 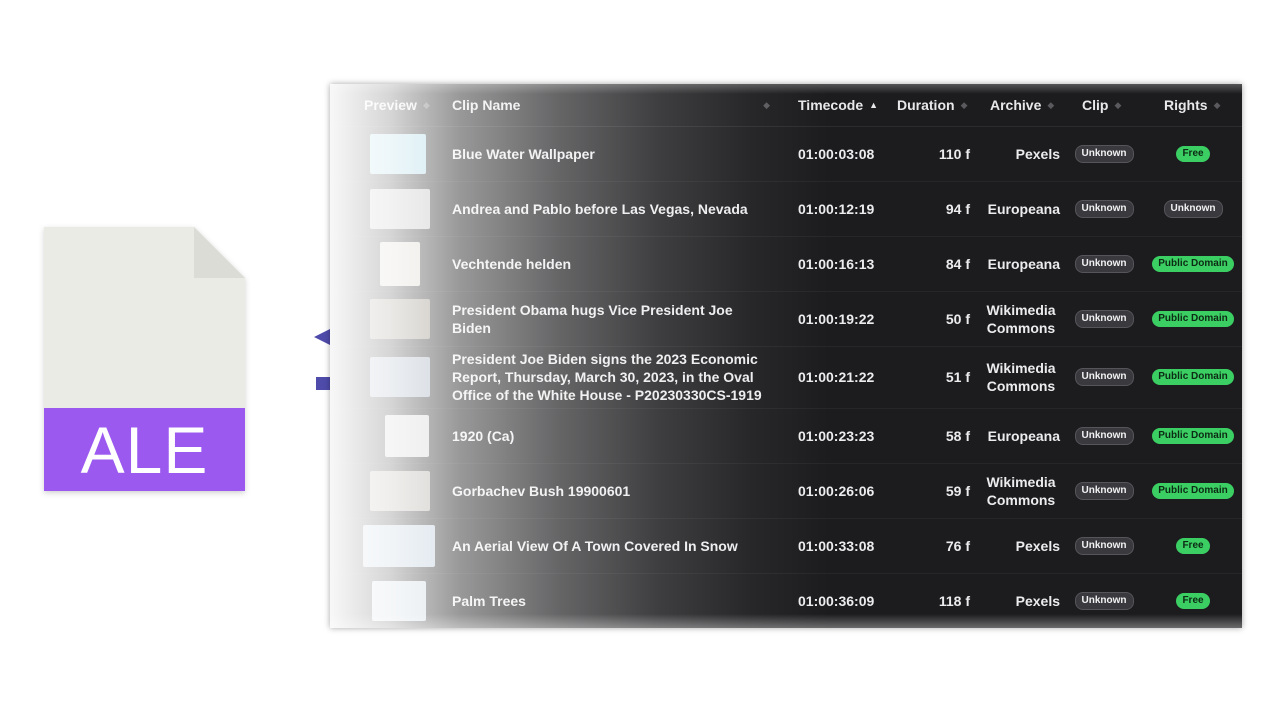 I want to click on duration: 110 f, so click(x=954, y=153).